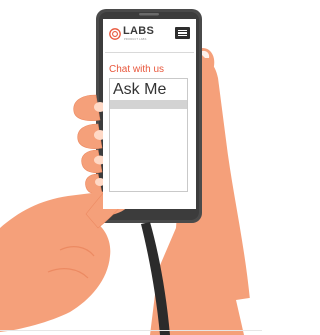 Image resolution: width=320 pixels, height=335 pixels. I want to click on hamburger-menu-icon, so click(182, 33).